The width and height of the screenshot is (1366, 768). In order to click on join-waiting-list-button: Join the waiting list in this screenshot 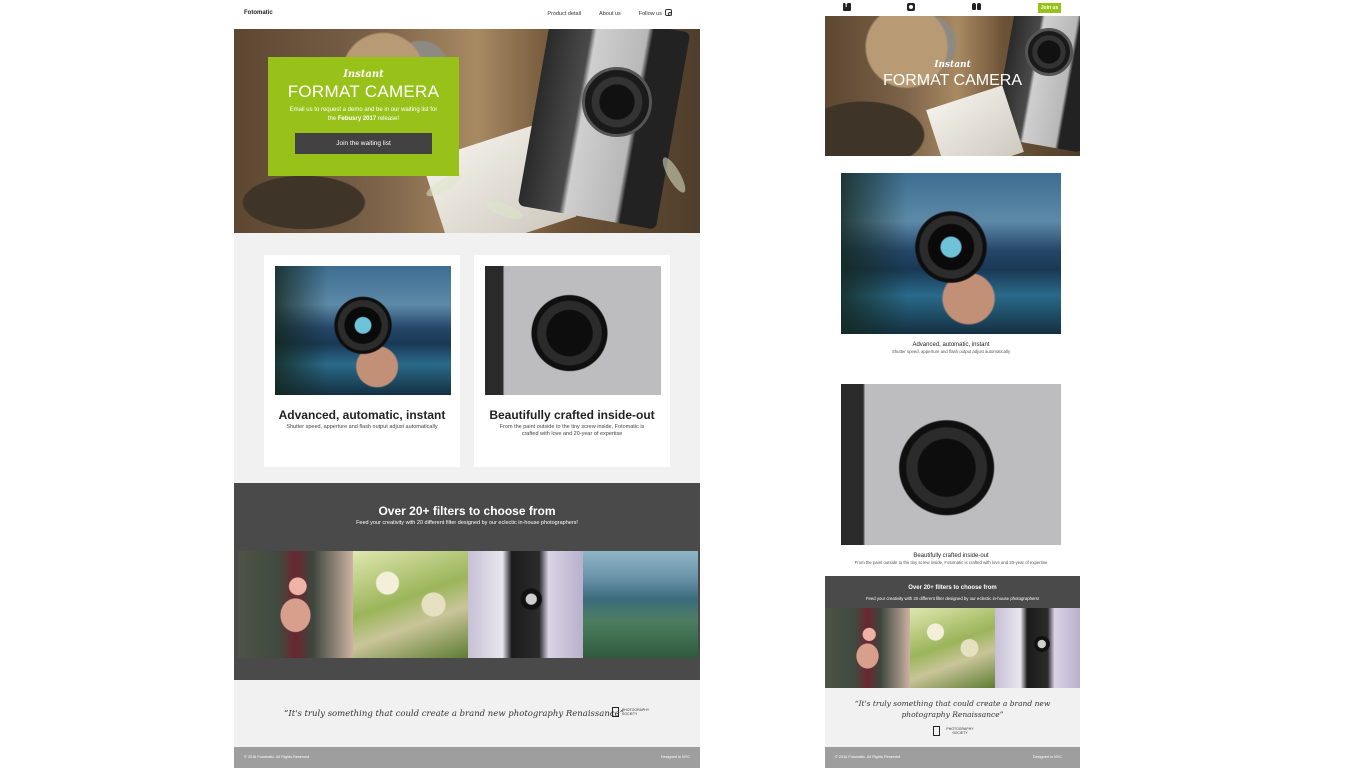, I will do `click(363, 143)`.